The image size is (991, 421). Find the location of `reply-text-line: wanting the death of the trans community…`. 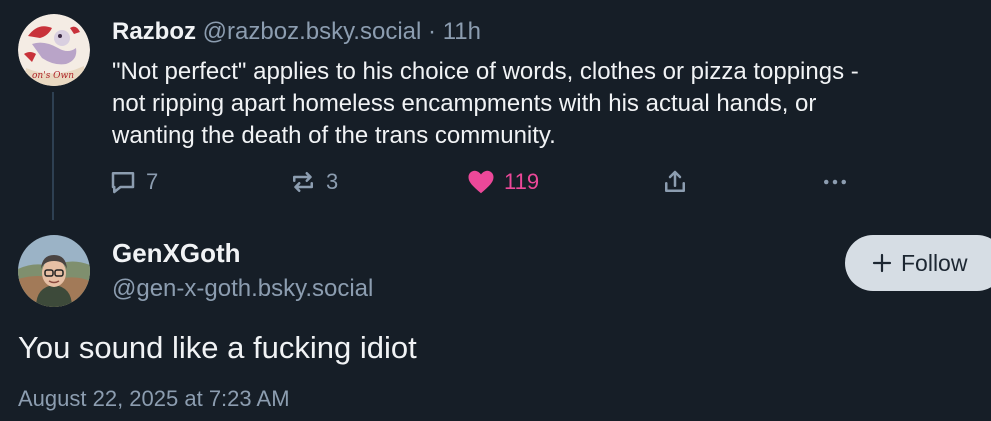

reply-text-line: wanting the death of the trans community… is located at coordinates (334, 135).